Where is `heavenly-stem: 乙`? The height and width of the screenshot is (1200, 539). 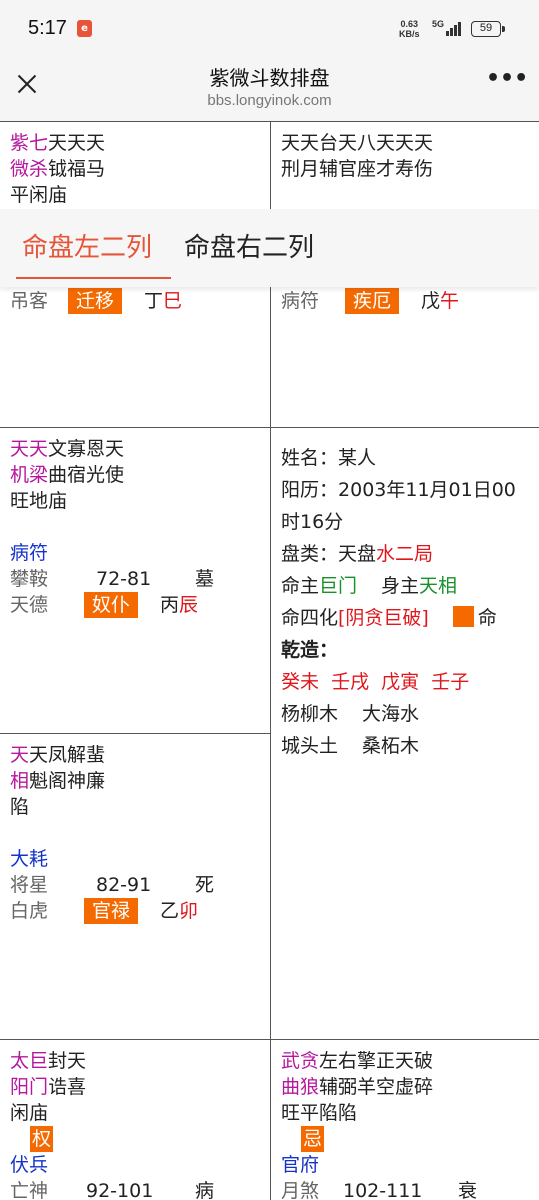
heavenly-stem: 乙 is located at coordinates (170, 911).